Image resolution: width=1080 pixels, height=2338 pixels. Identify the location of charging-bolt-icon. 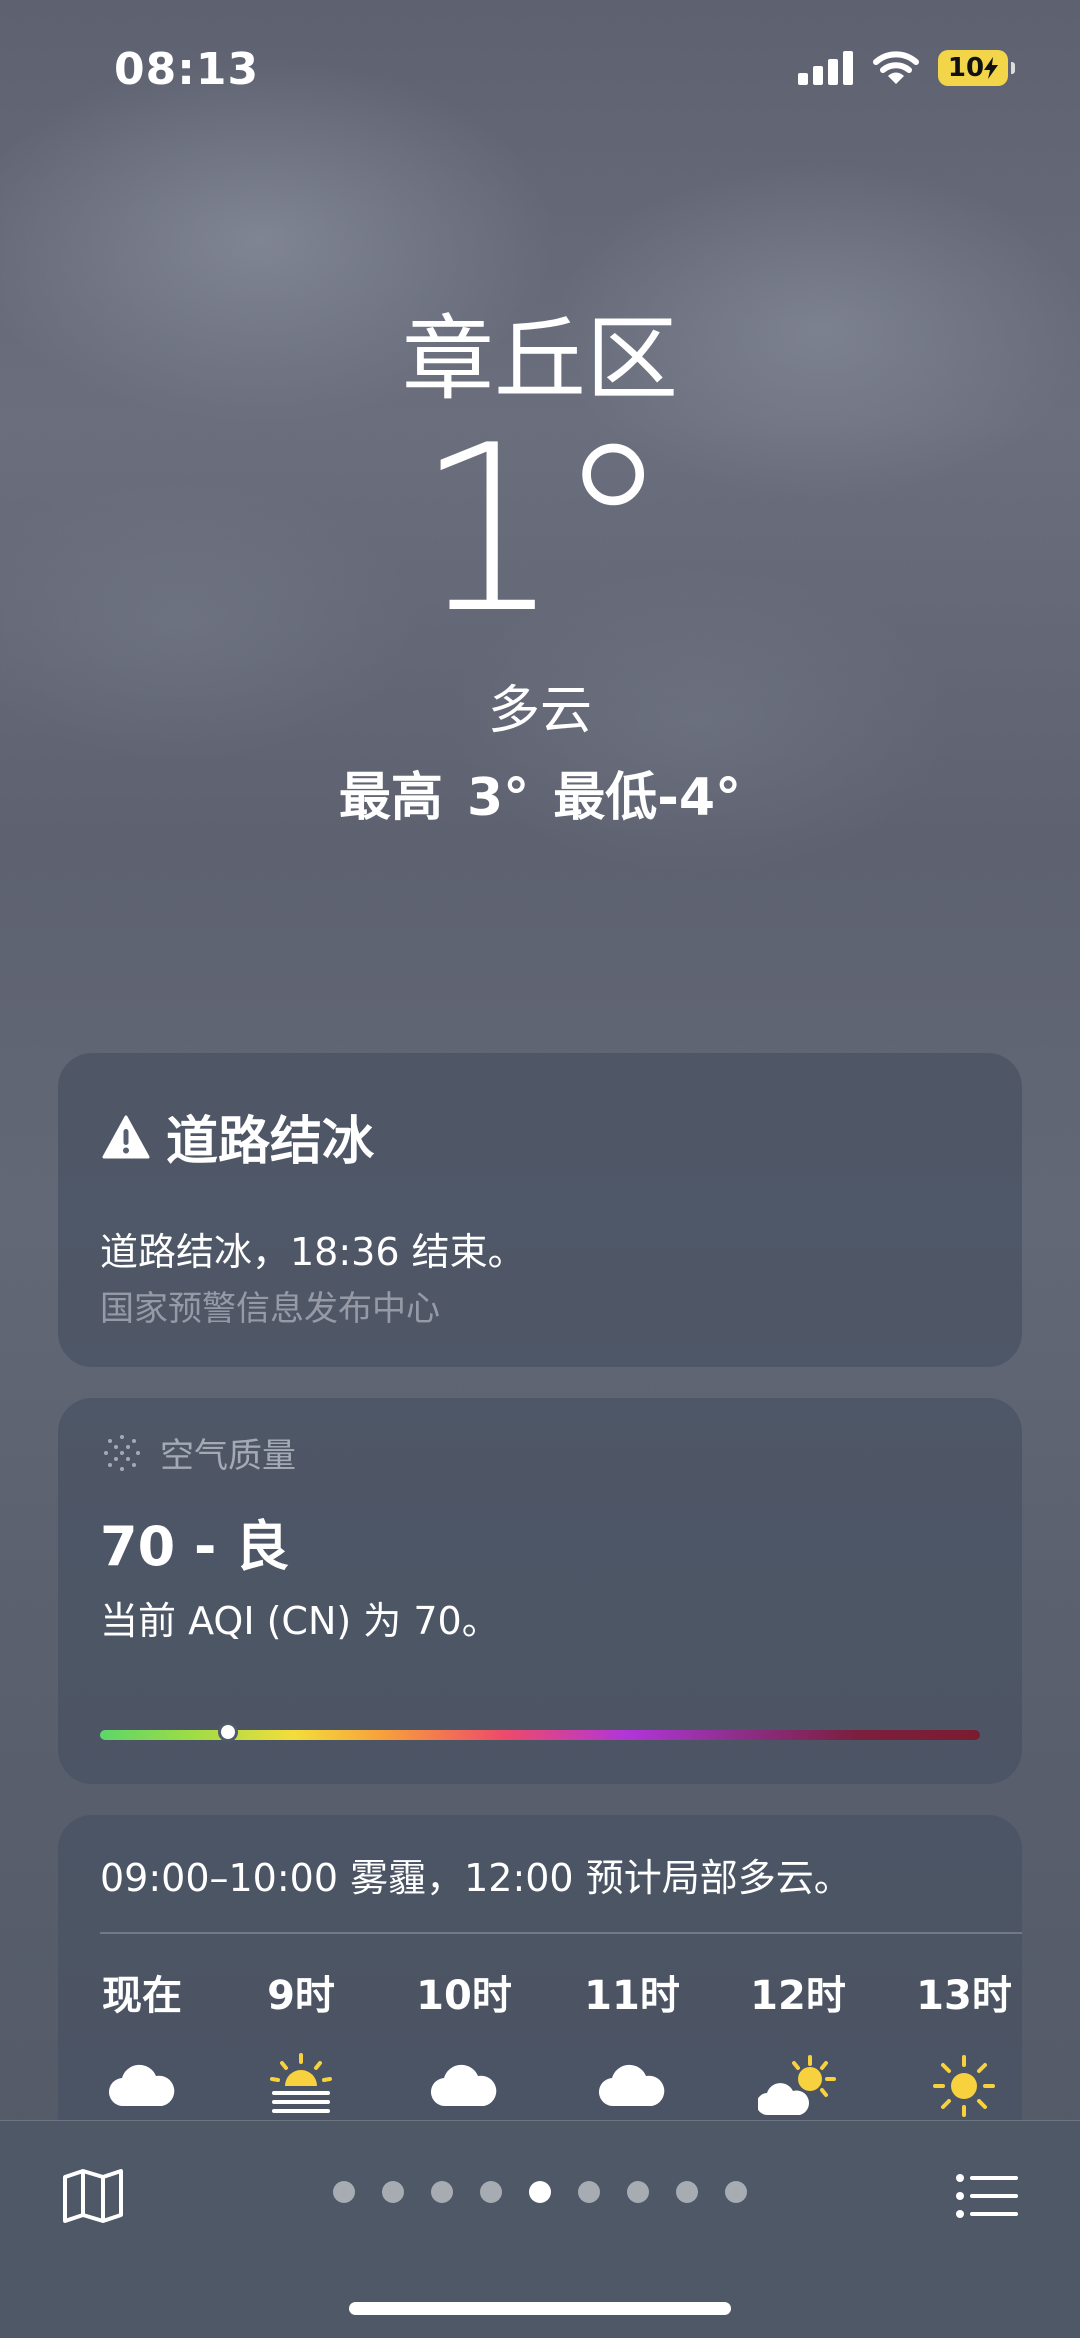
(991, 68).